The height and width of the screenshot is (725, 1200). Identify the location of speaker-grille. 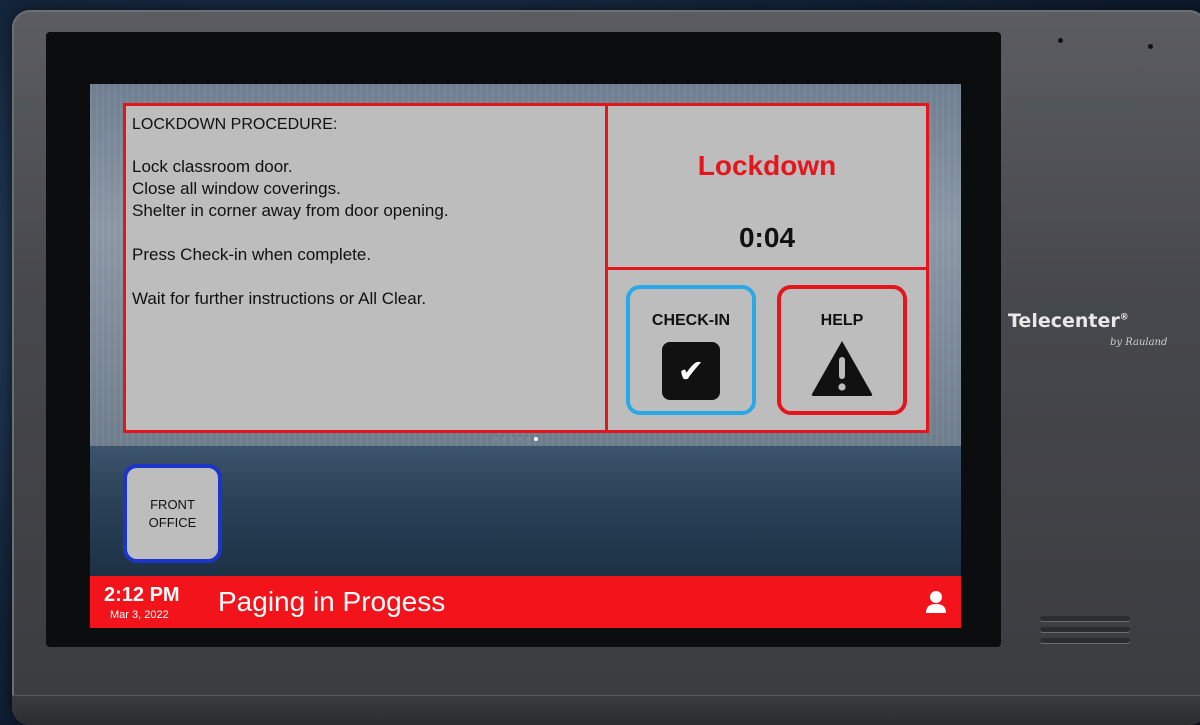
(1085, 632).